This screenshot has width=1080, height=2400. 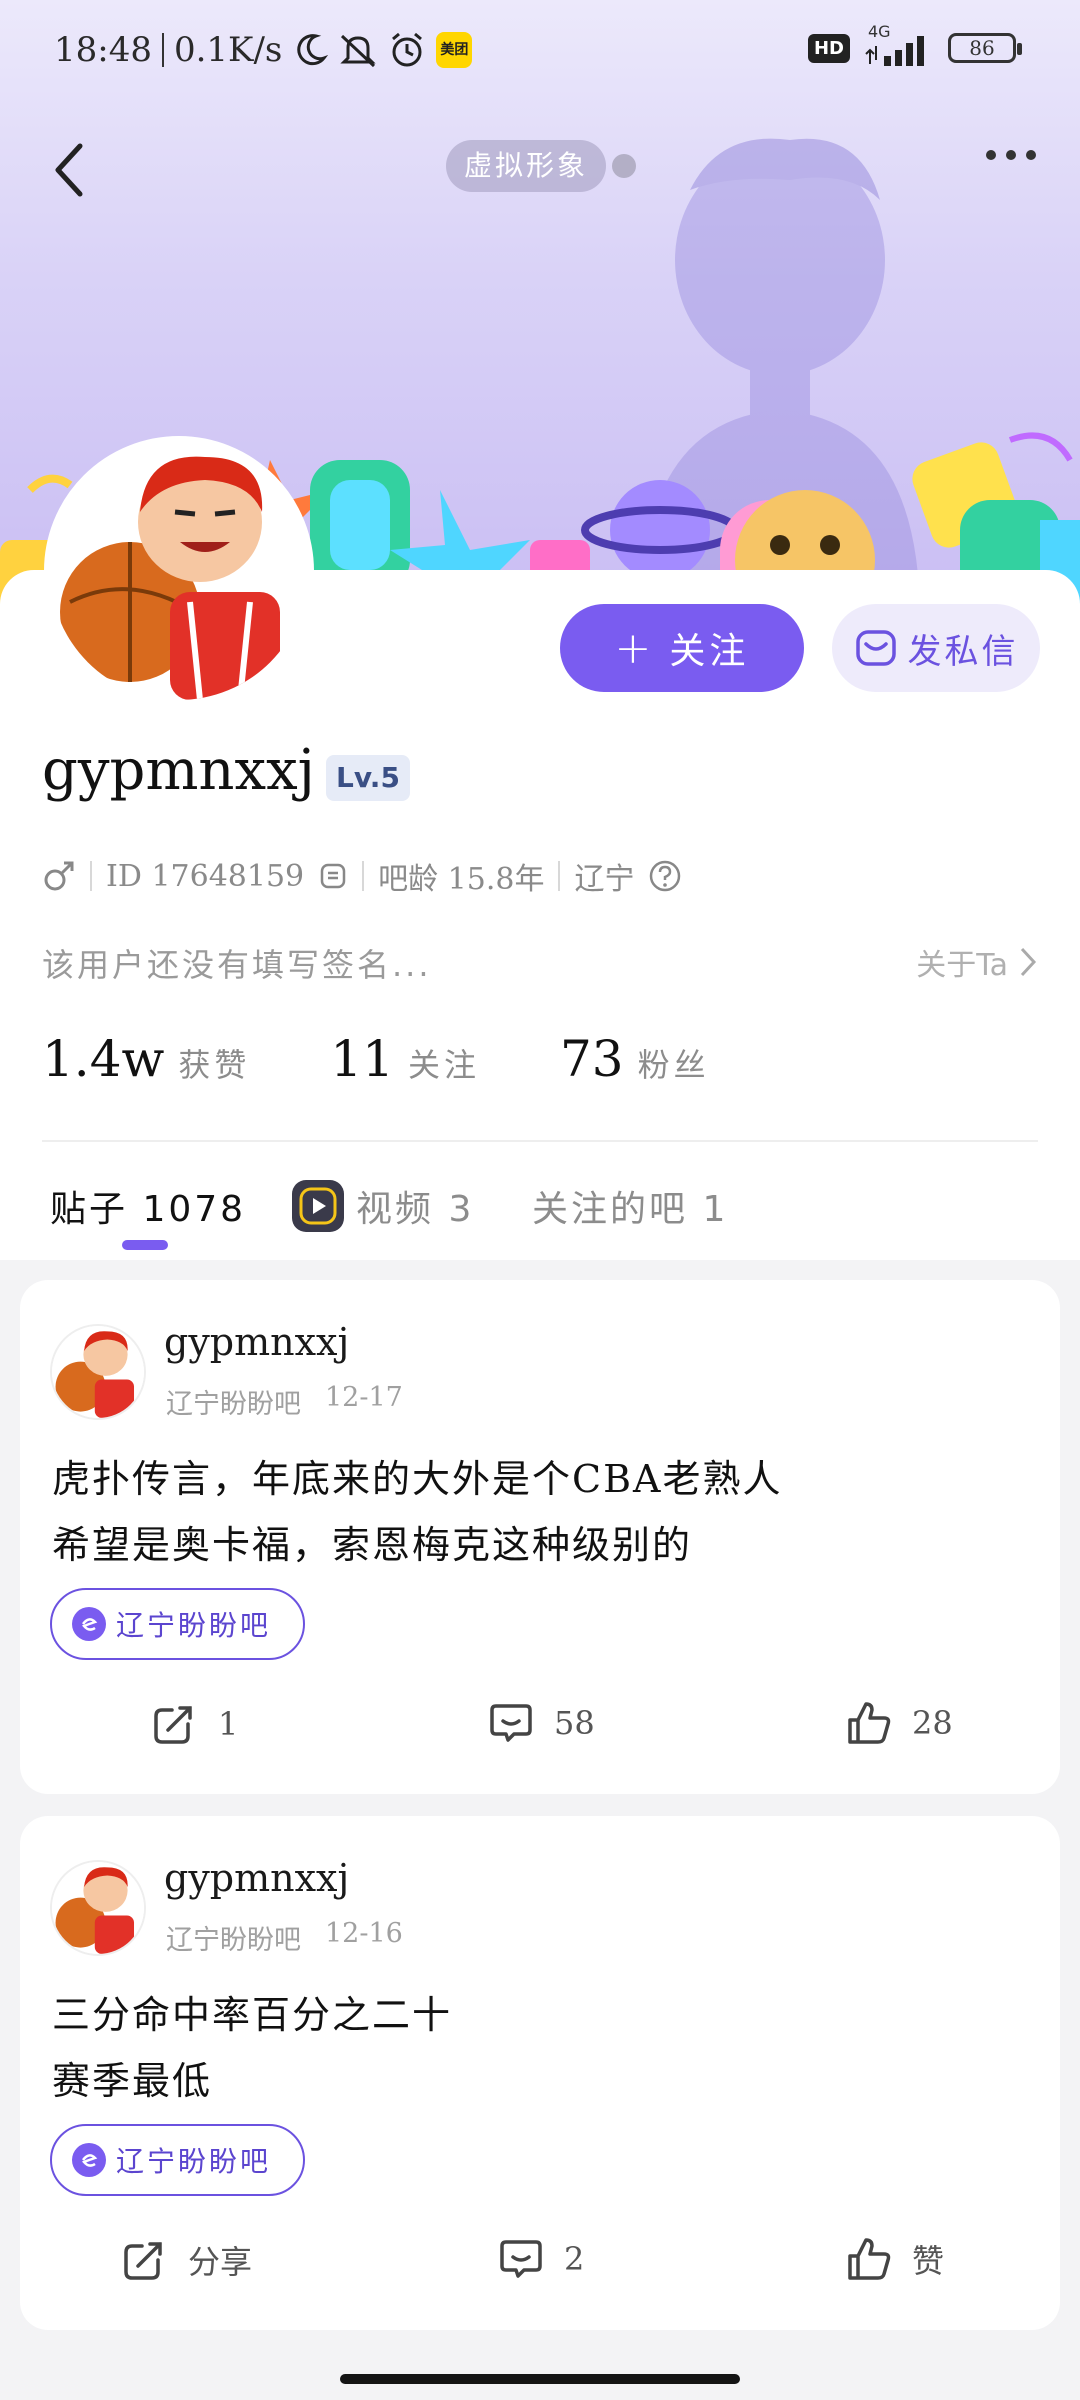 What do you see at coordinates (443, 1065) in the screenshot?
I see `stat-label: 关注` at bounding box center [443, 1065].